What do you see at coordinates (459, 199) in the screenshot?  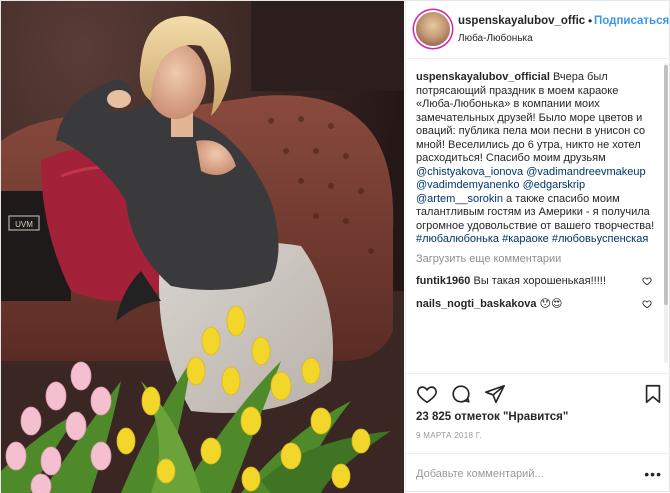 I see `mention-link: @artem__sorokin` at bounding box center [459, 199].